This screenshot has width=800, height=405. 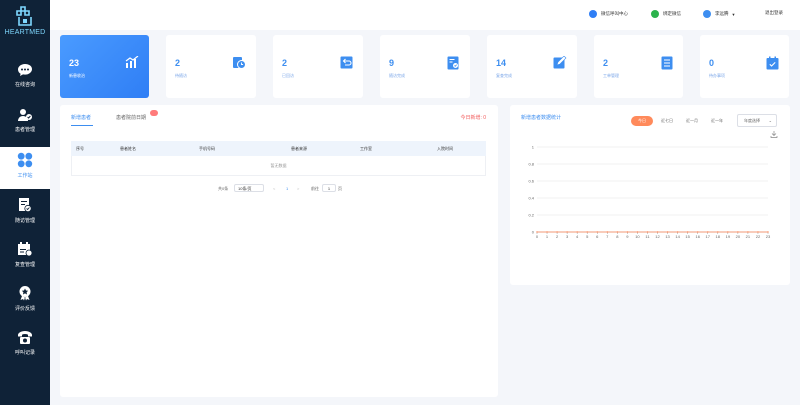 What do you see at coordinates (718, 236) in the screenshot?
I see `x-tick-label: 18` at bounding box center [718, 236].